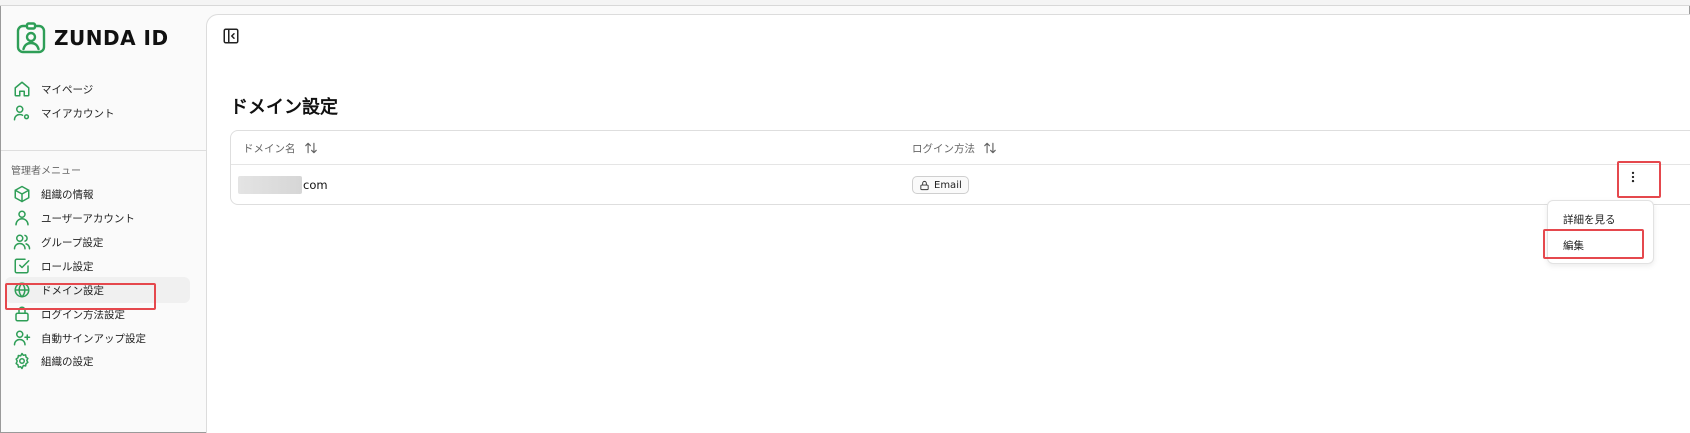 The width and height of the screenshot is (1690, 433). Describe the element at coordinates (103, 150) in the screenshot. I see `sidebar-divider` at that location.